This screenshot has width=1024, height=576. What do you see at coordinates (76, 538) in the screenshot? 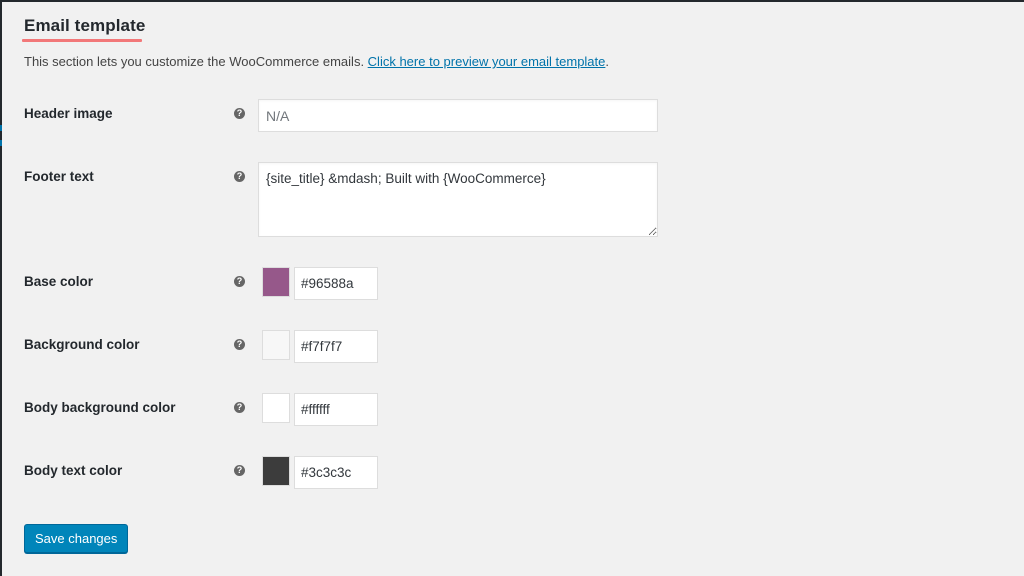
I see `save-changes-button: Save changes` at bounding box center [76, 538].